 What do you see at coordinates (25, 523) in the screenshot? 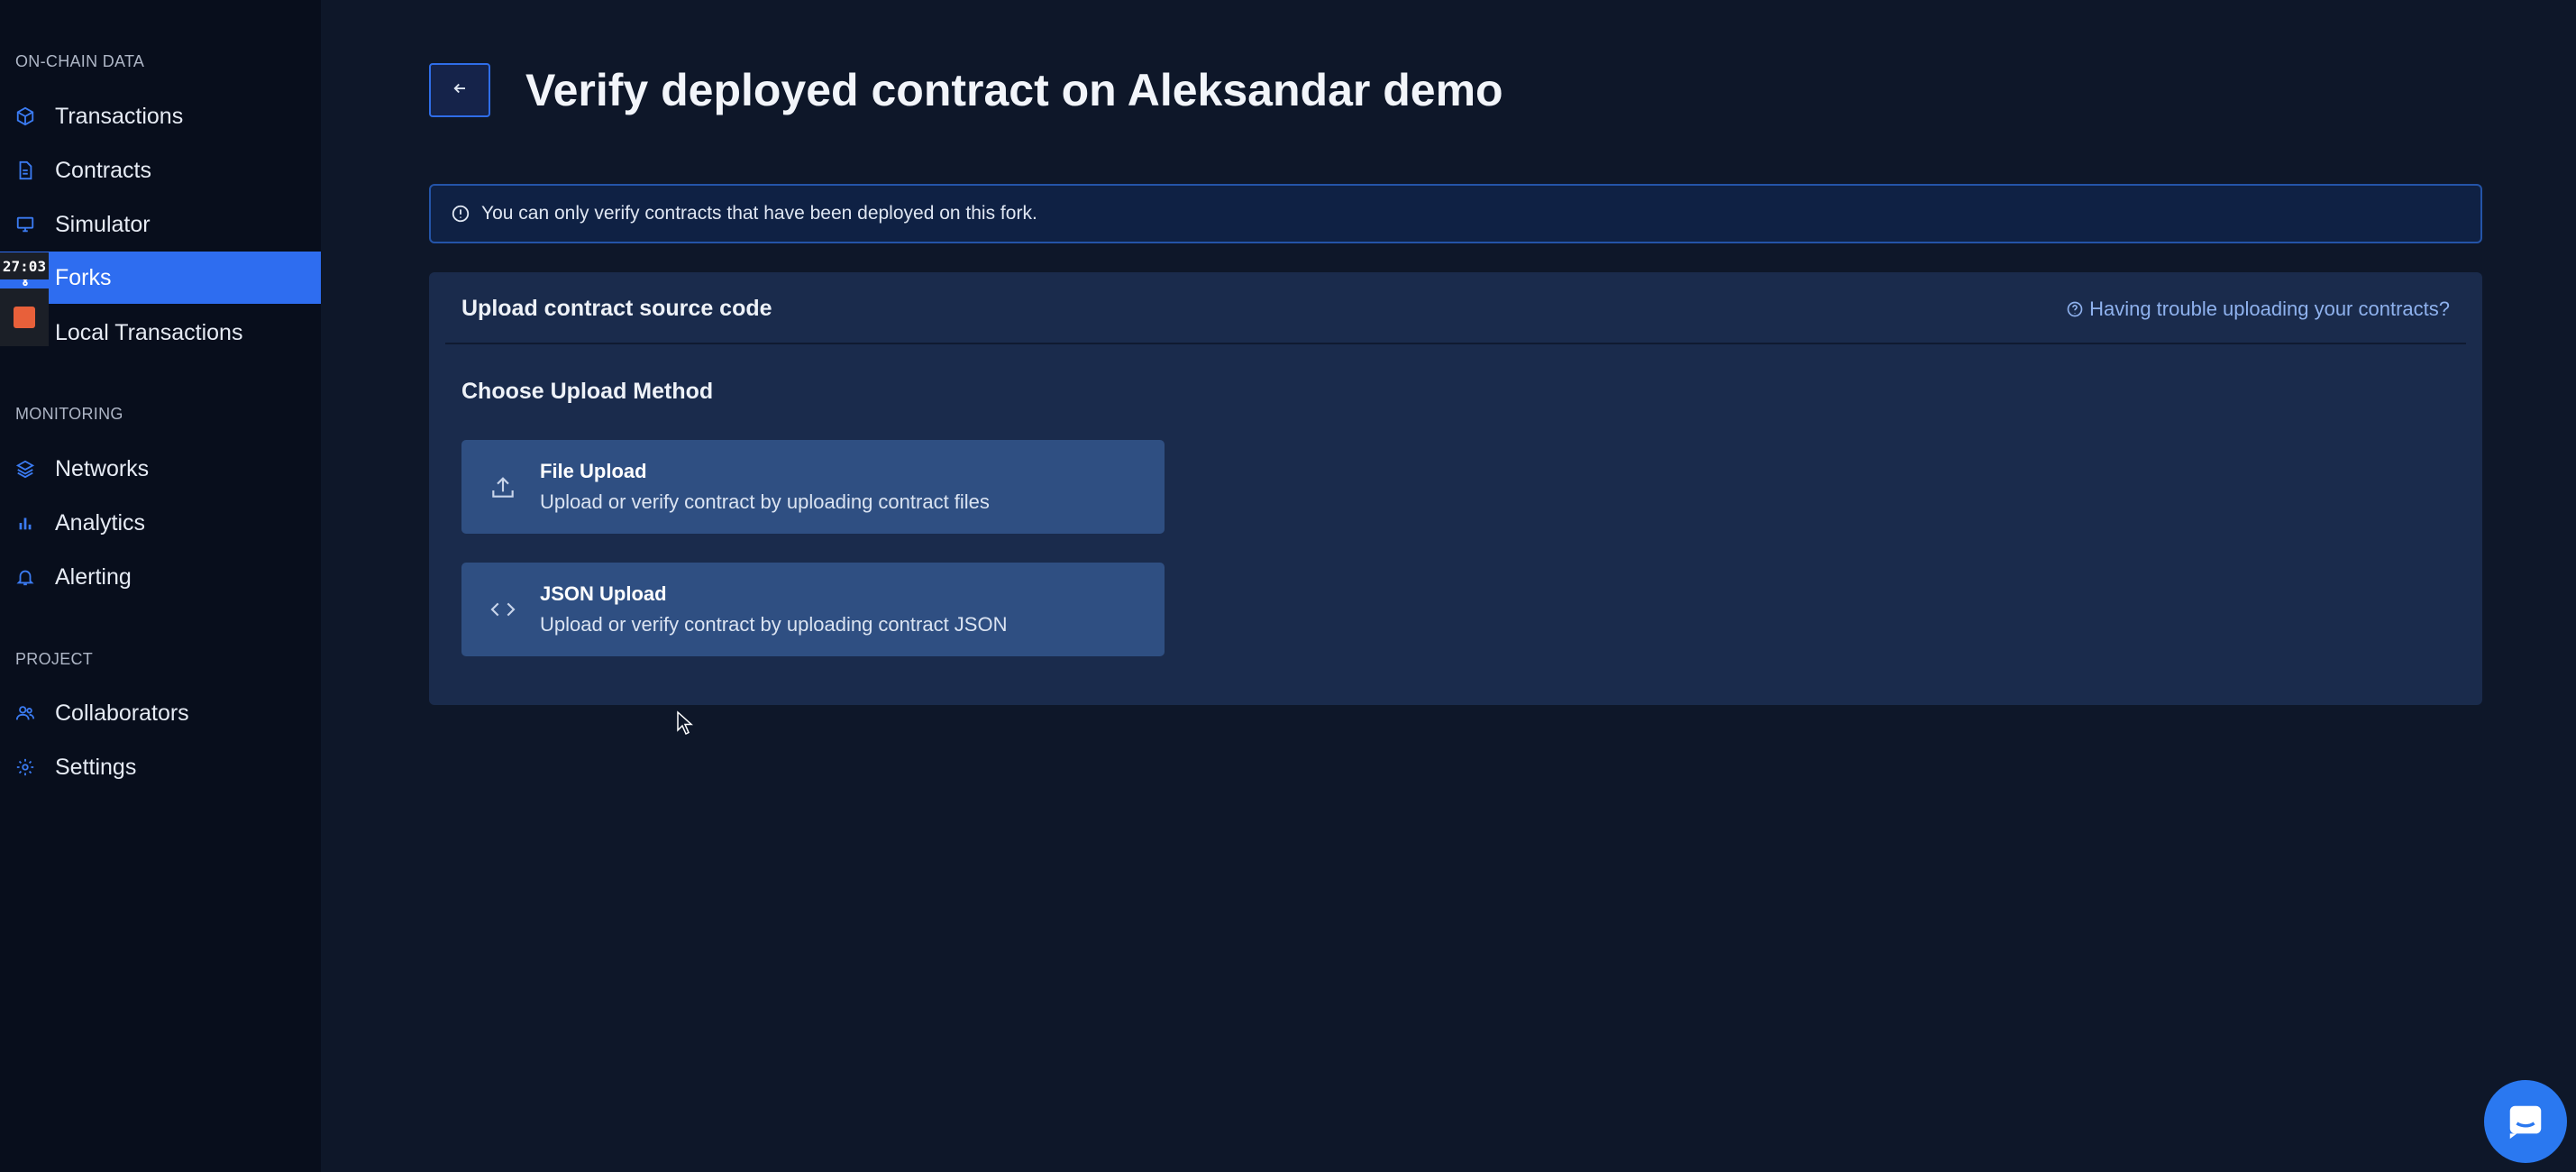
I see `bar-chart-icon` at bounding box center [25, 523].